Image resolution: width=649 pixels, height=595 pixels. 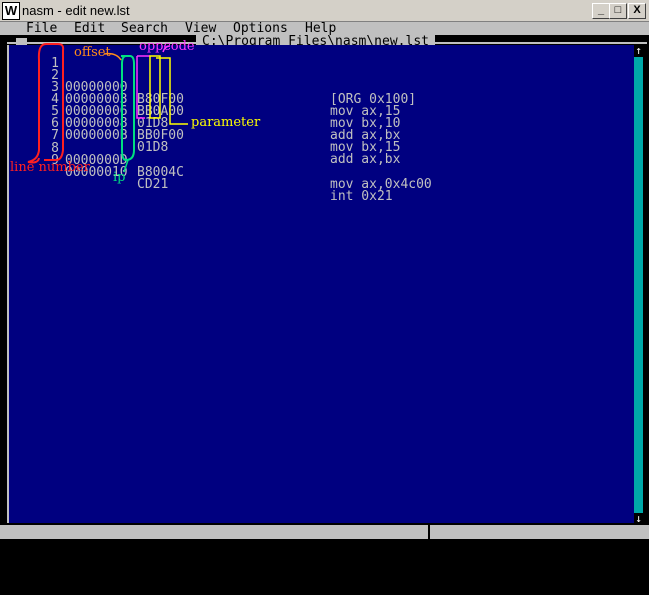 I want to click on line-number-label: line number, so click(x=50, y=167).